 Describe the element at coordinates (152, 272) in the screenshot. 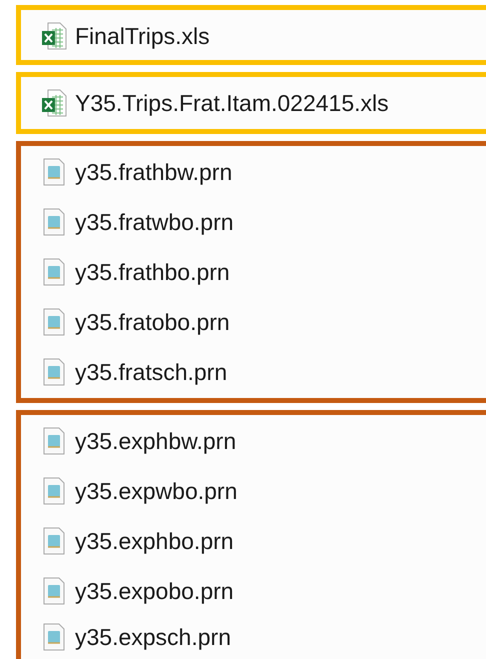

I see `file-name: y35.frathbo.prn` at that location.